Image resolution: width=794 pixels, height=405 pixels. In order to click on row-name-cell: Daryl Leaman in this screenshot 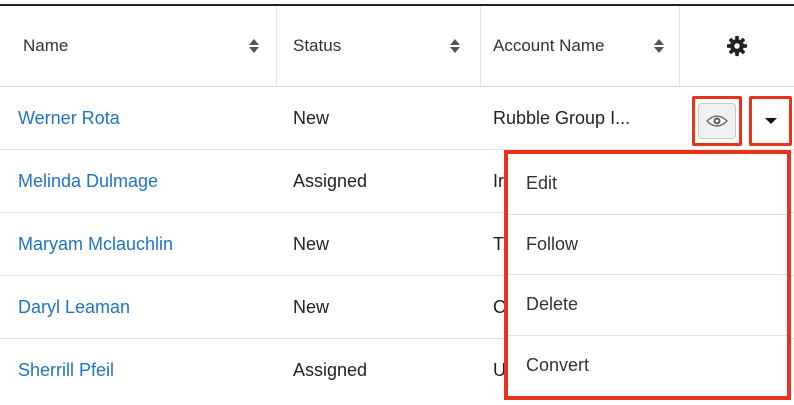, I will do `click(143, 307)`.